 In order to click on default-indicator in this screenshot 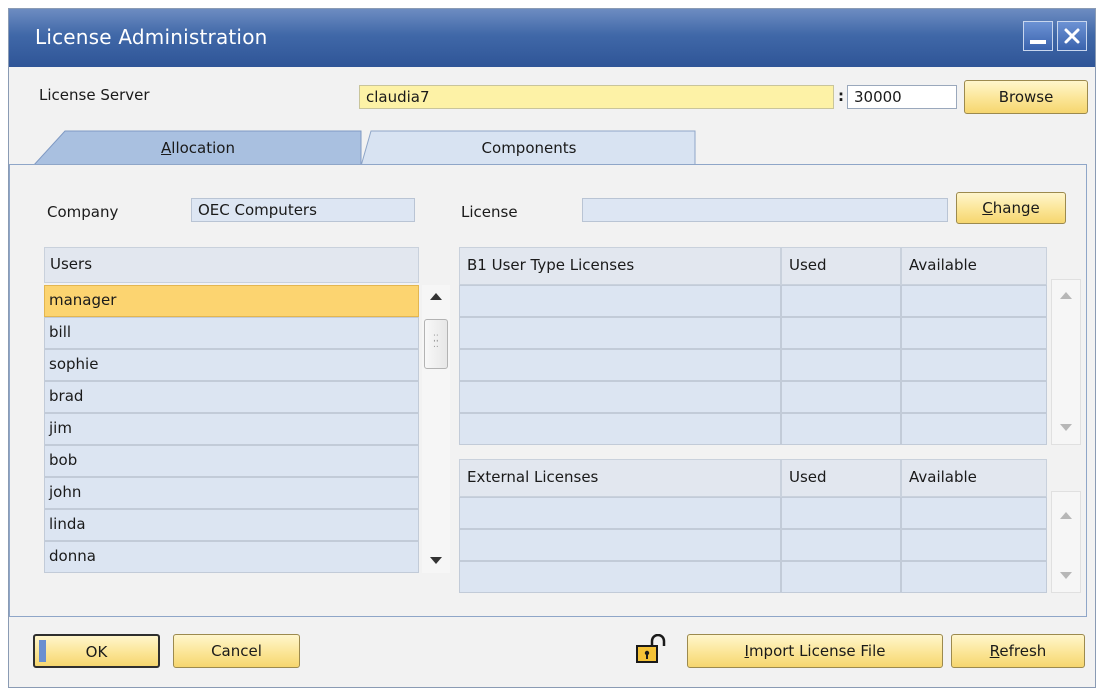, I will do `click(42, 651)`.